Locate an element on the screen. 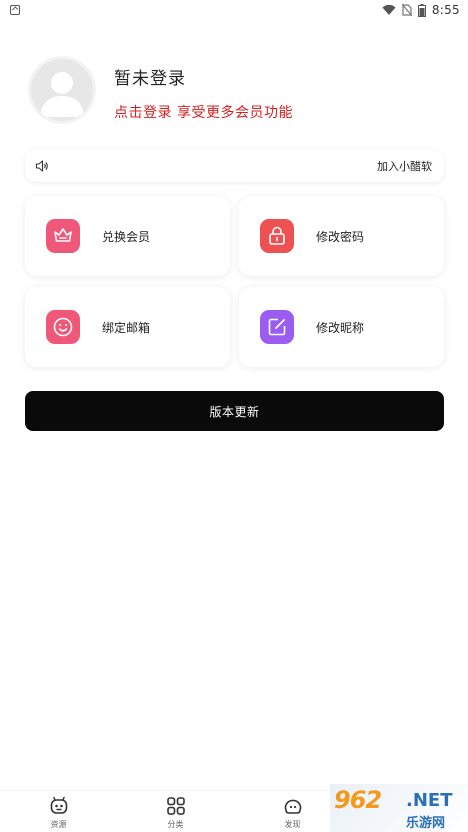 The height and width of the screenshot is (832, 468). nav-item-resources: 资源 is located at coordinates (58, 811).